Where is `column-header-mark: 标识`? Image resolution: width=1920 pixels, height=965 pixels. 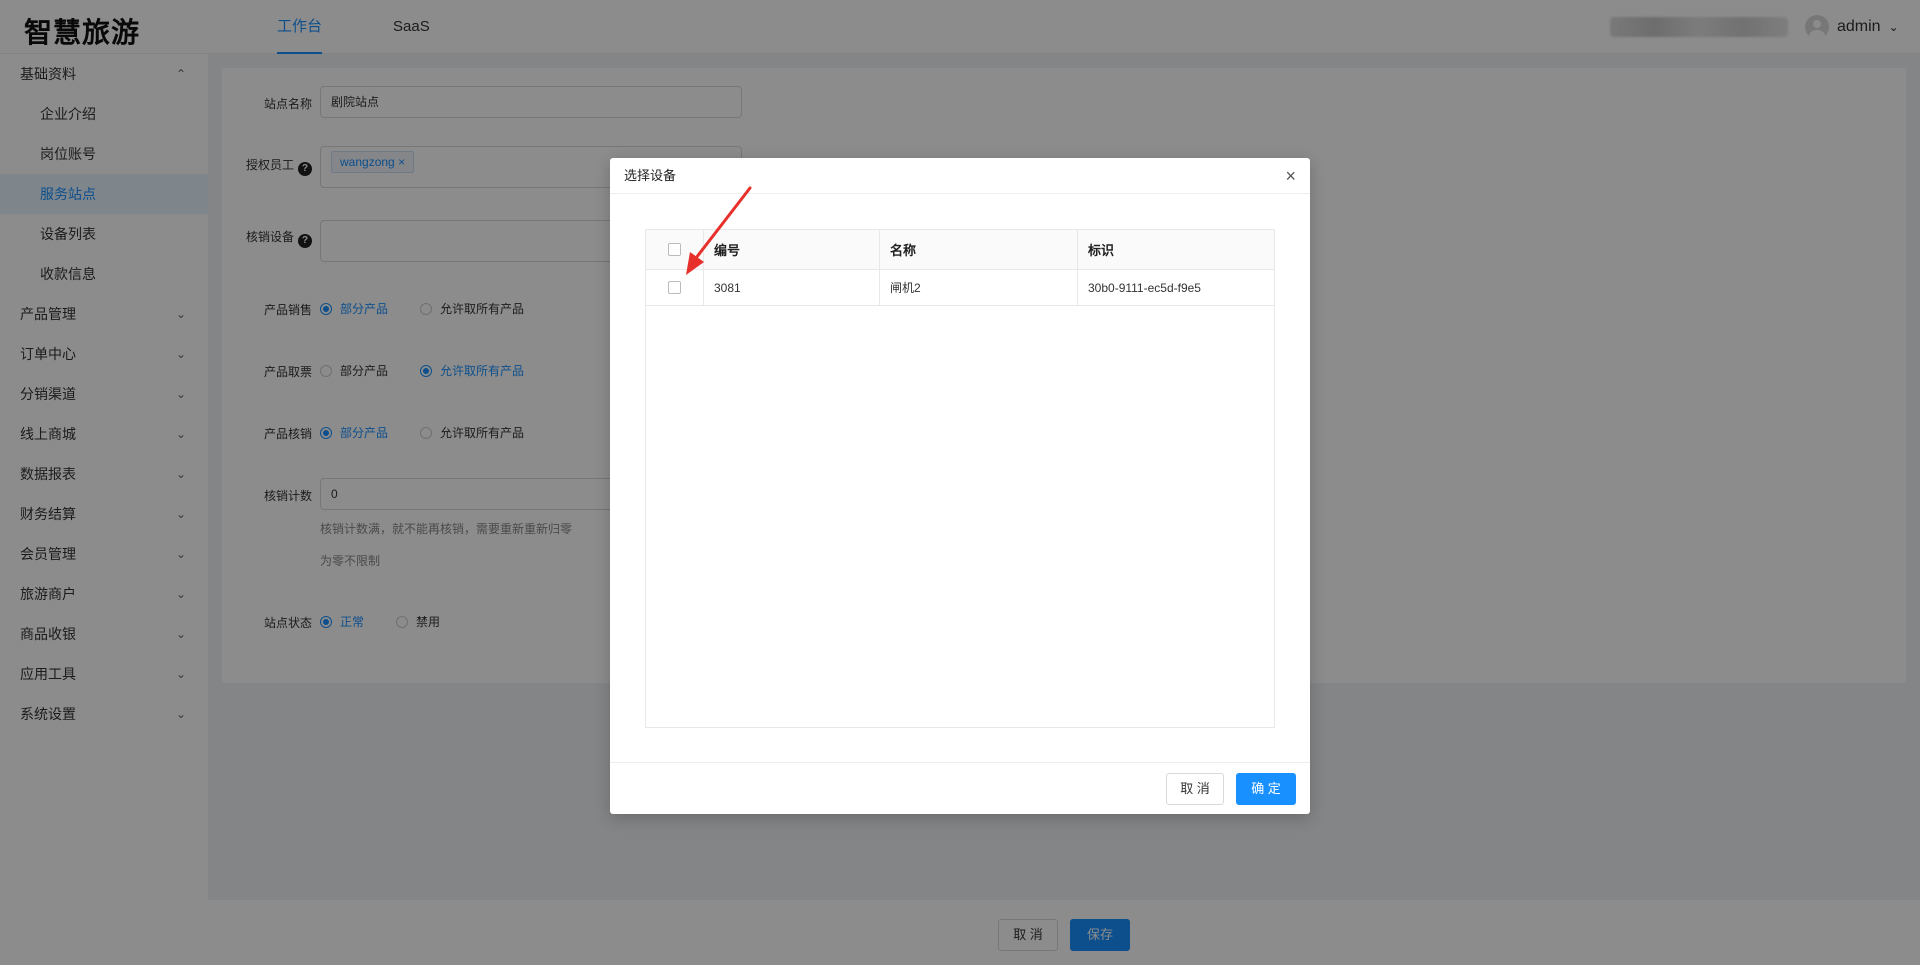 column-header-mark: 标识 is located at coordinates (1101, 250).